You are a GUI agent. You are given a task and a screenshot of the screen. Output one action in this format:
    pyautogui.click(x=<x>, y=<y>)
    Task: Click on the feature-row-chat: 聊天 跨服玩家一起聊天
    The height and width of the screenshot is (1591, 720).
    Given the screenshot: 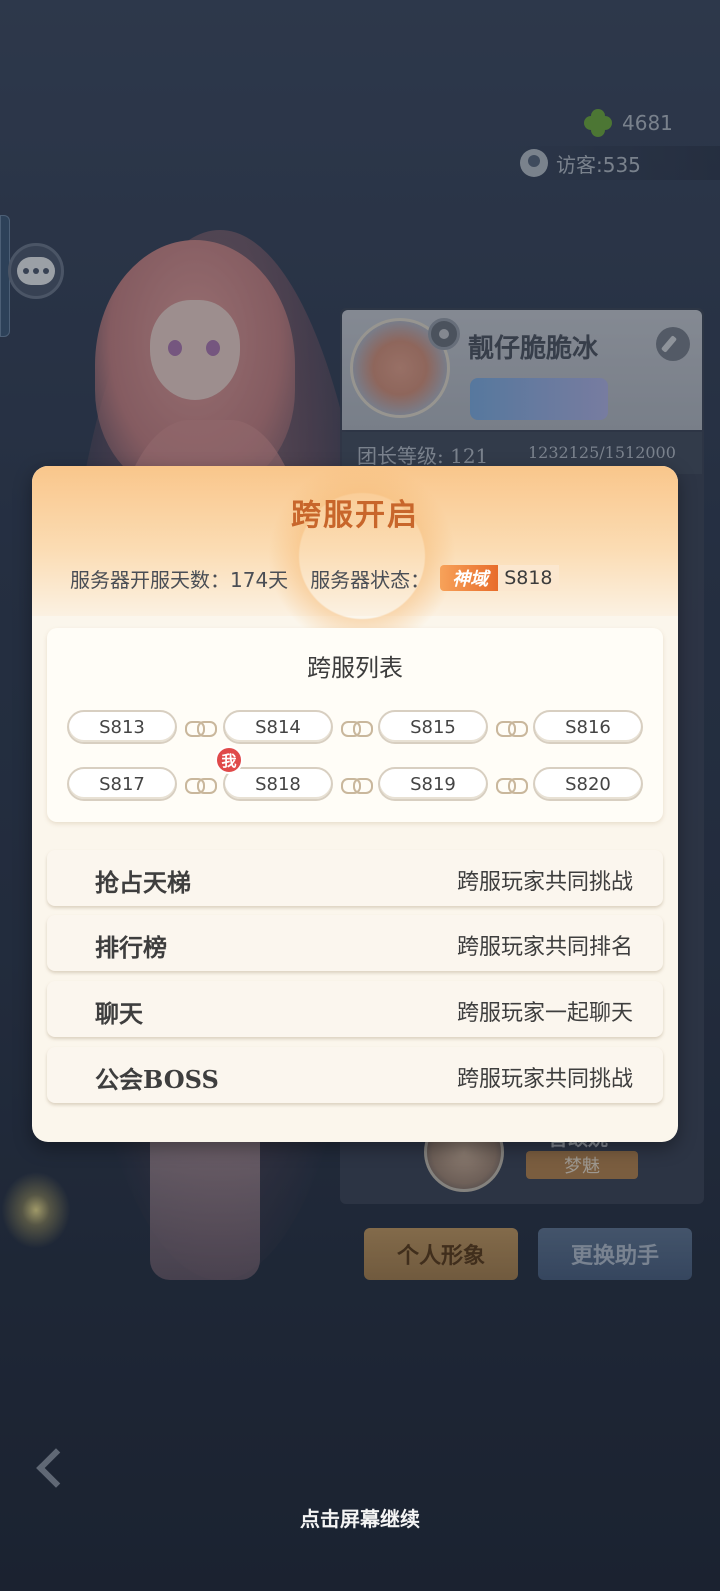 What is the action you would take?
    pyautogui.click(x=355, y=1009)
    